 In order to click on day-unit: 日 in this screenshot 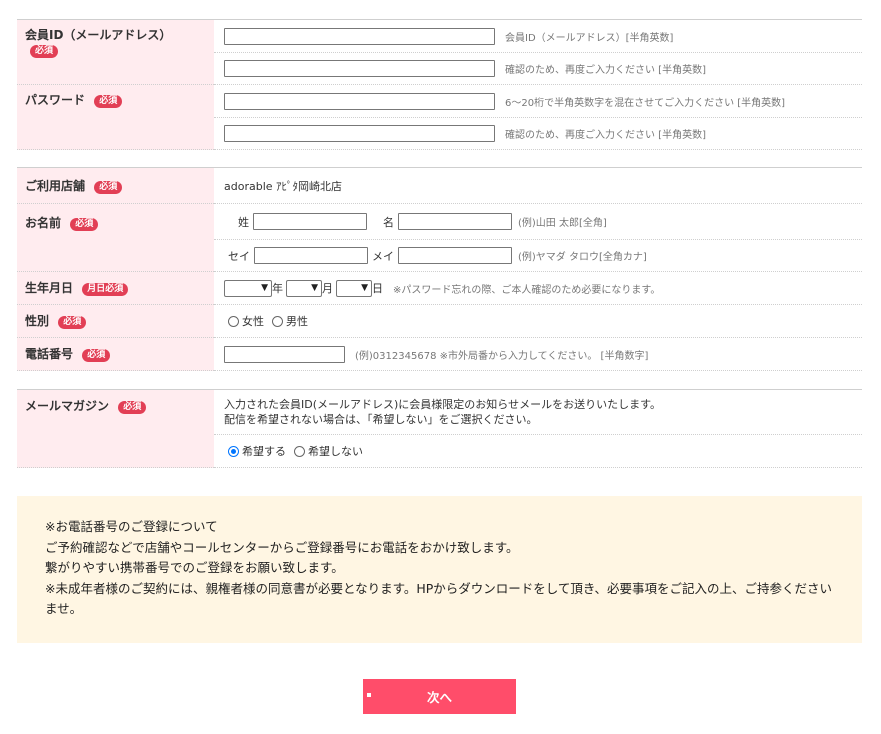, I will do `click(377, 288)`.